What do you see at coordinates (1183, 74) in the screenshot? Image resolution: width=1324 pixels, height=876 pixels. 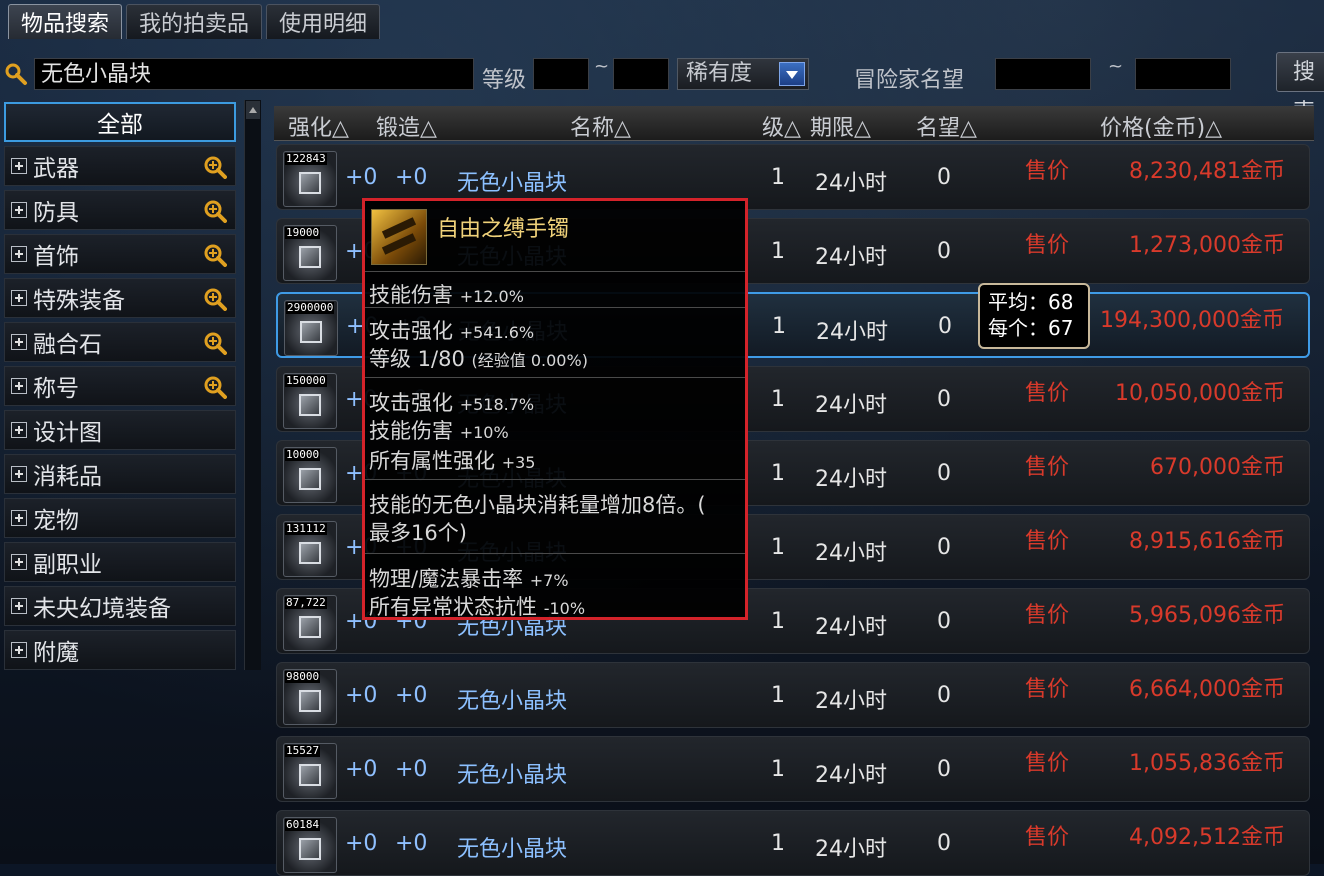 I see `fame-max-field` at bounding box center [1183, 74].